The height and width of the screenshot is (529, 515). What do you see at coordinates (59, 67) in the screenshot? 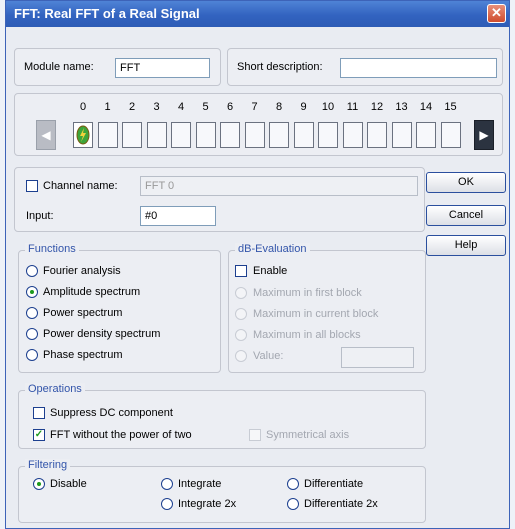
I see `module-name-label: Module name:` at bounding box center [59, 67].